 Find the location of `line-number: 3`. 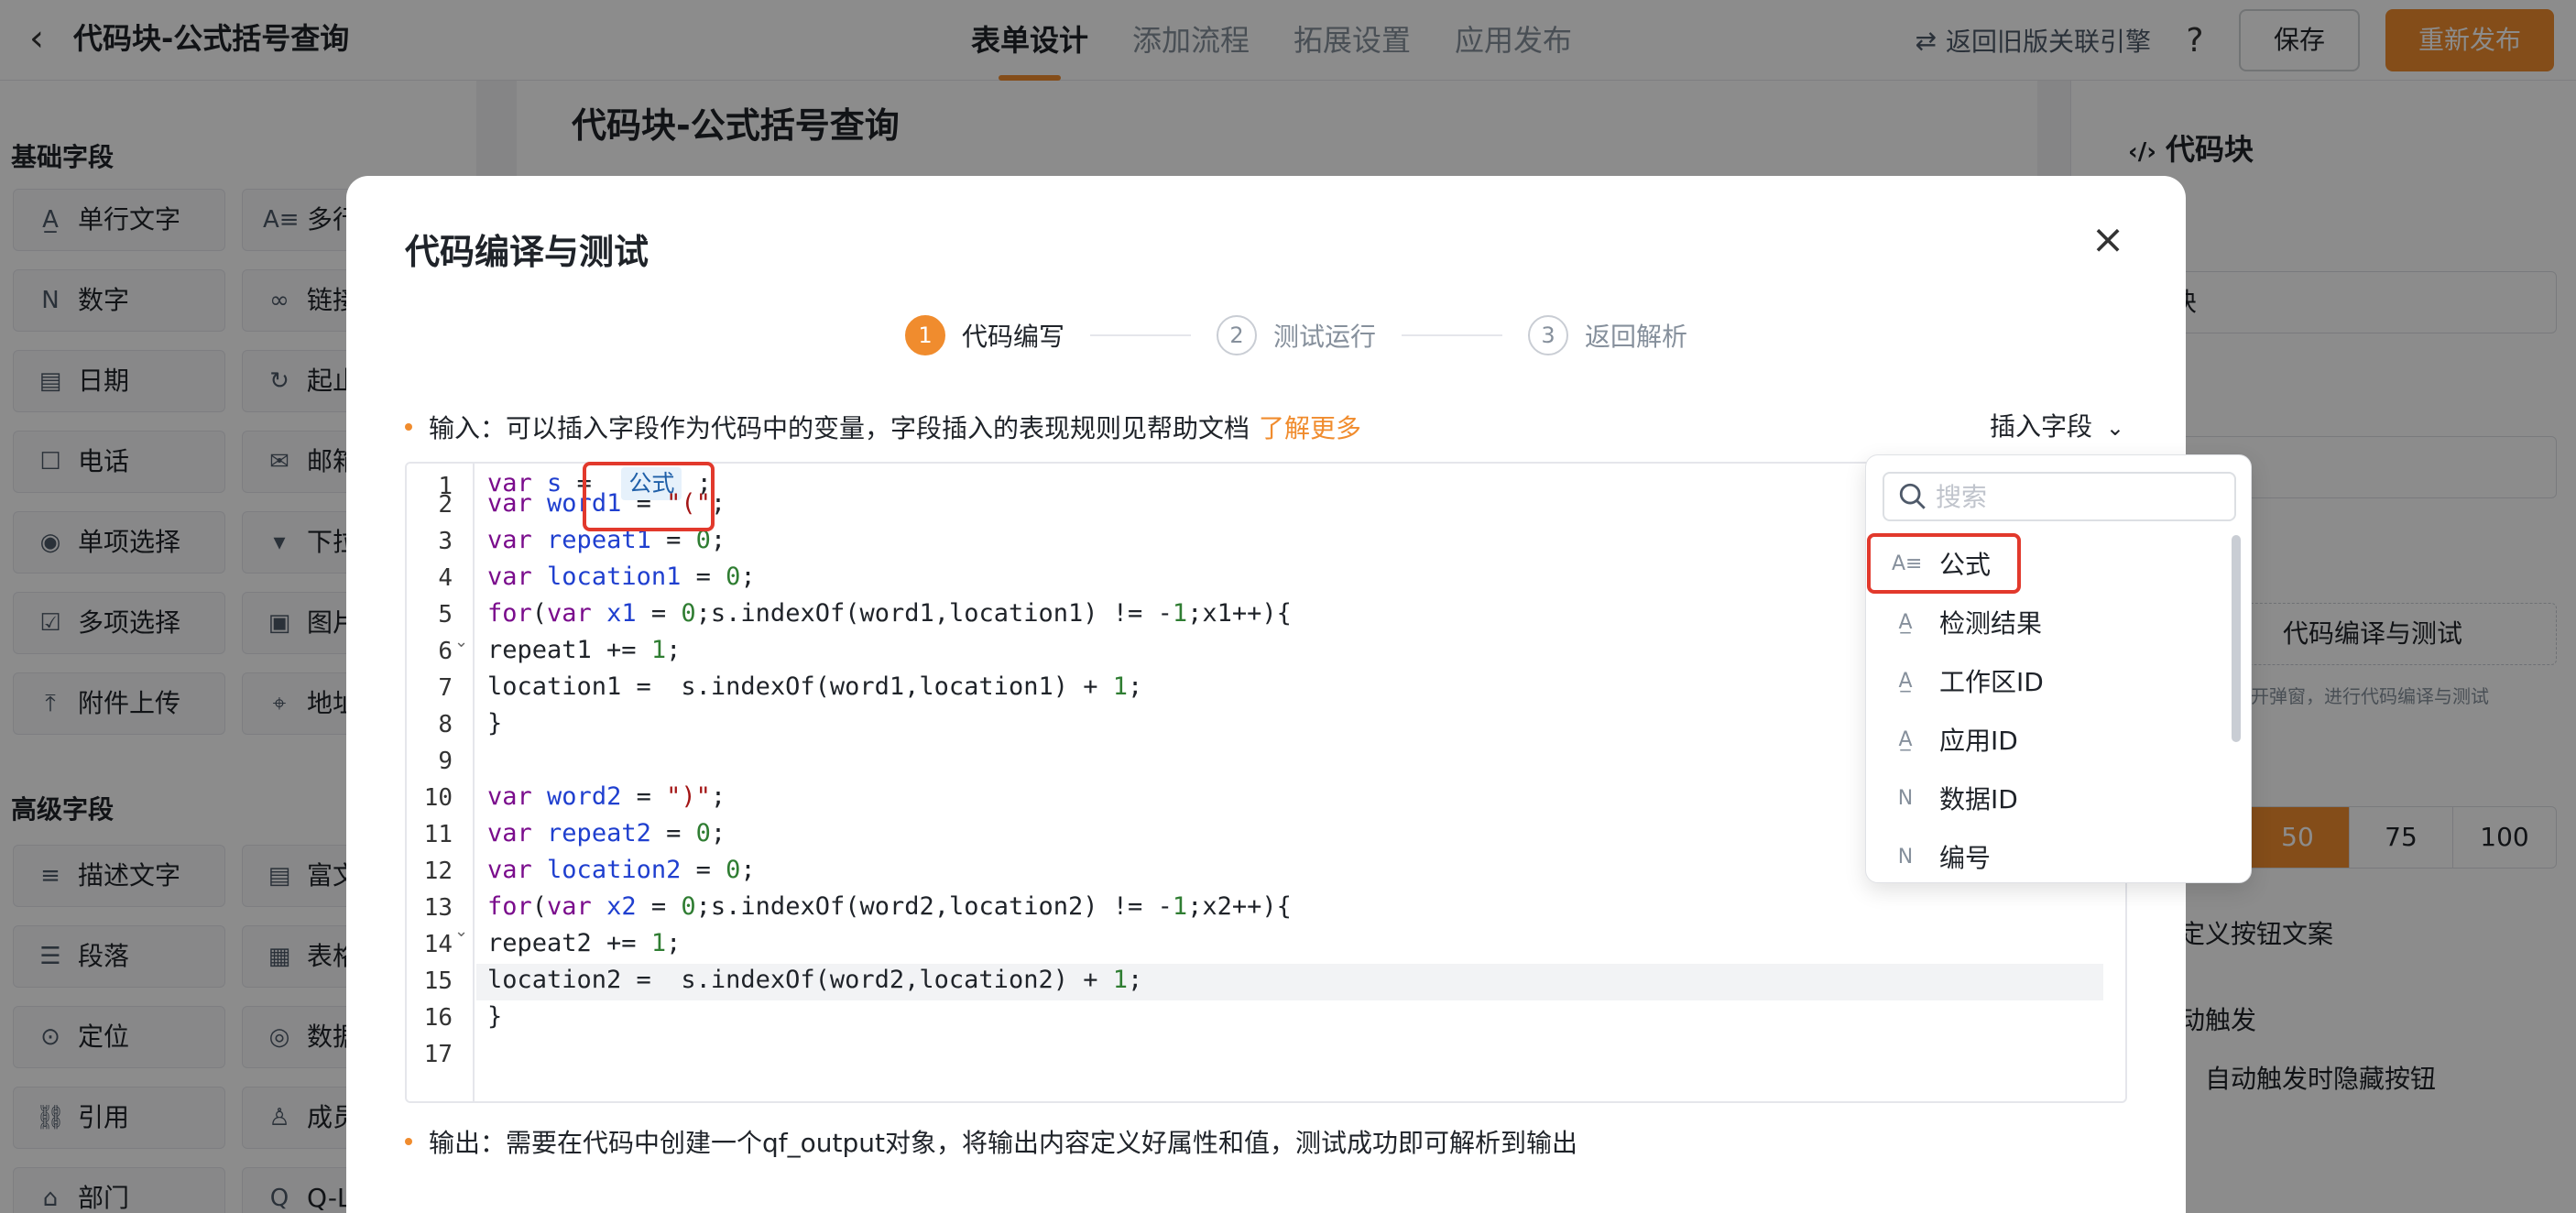

line-number: 3 is located at coordinates (446, 541).